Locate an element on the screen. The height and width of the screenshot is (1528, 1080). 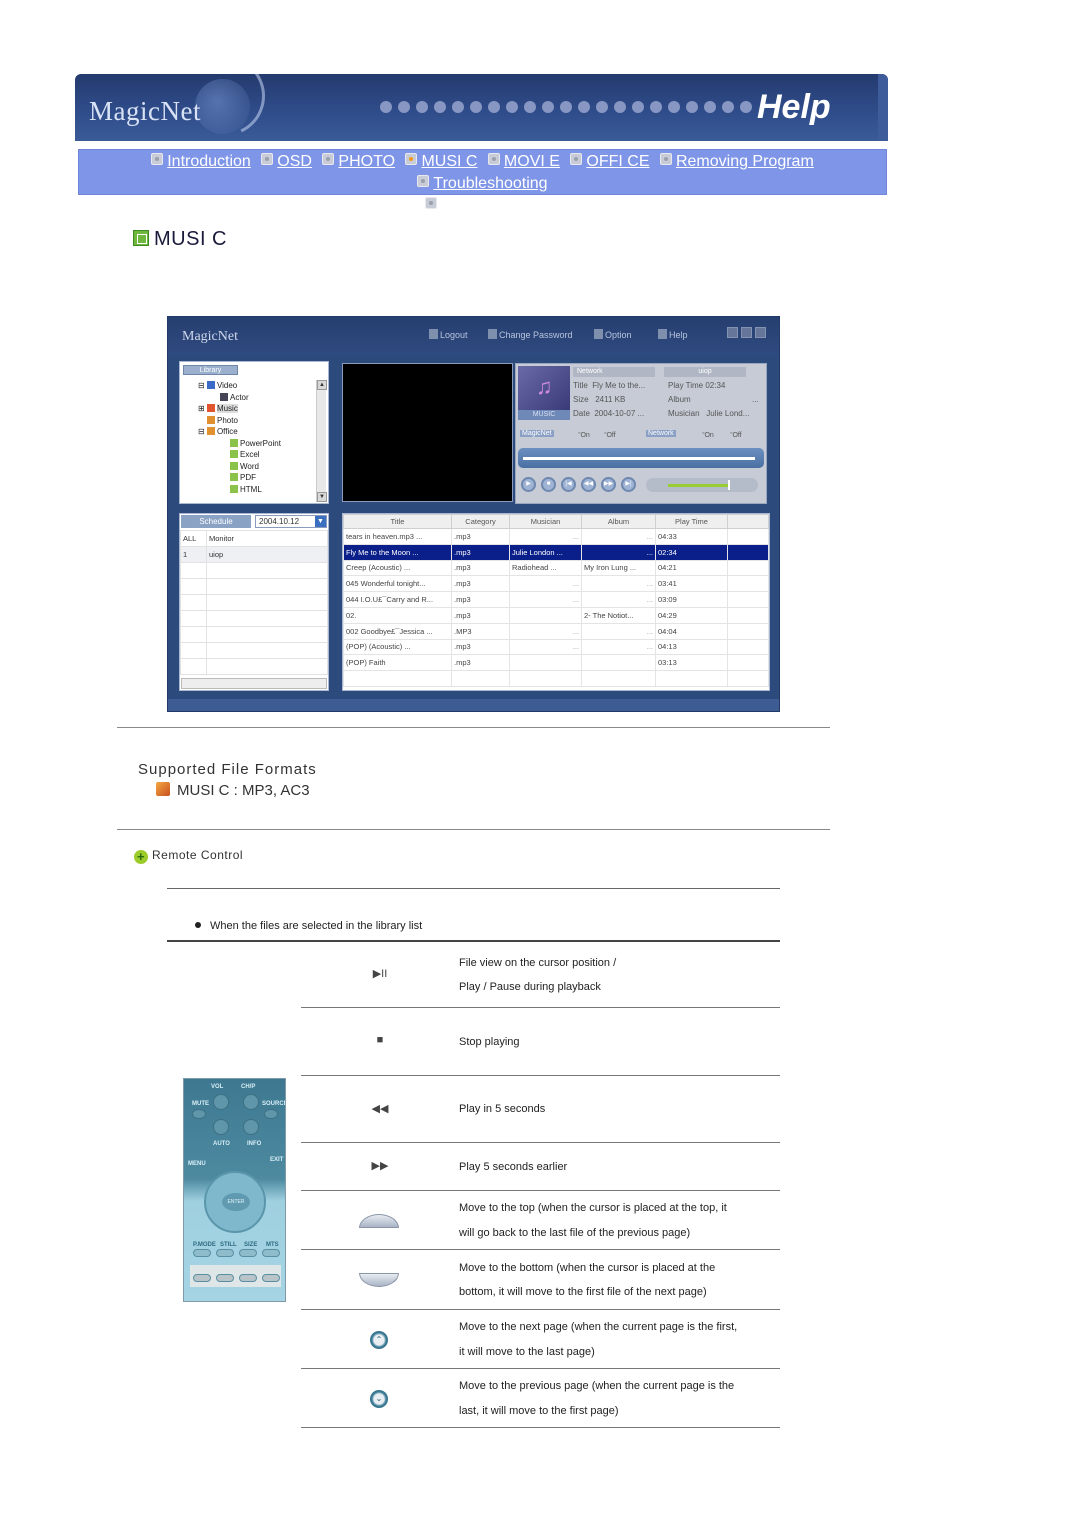
nav-removing-program: Removing Program is located at coordinates (736, 161).